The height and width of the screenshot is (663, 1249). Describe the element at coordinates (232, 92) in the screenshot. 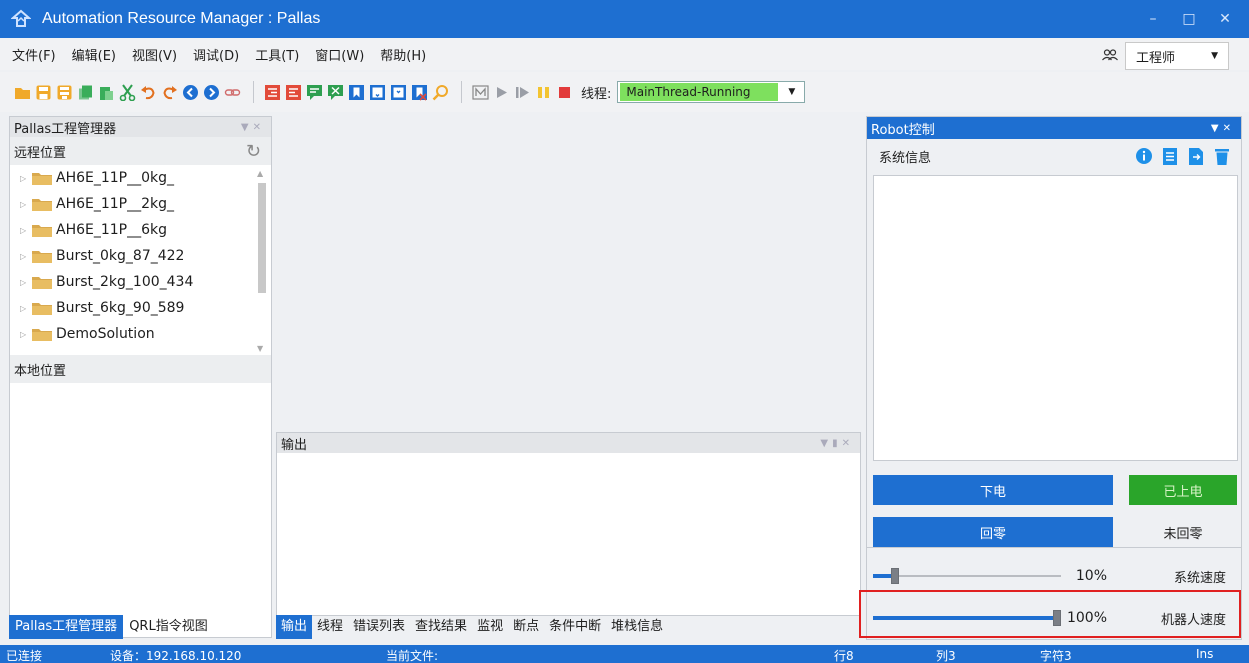

I see `link-icon` at that location.